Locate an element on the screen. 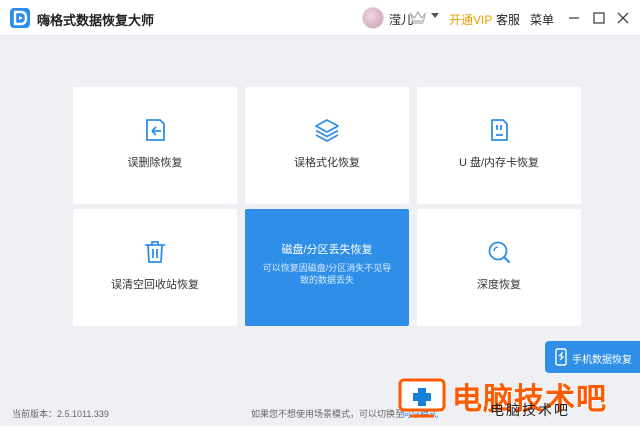 The width and height of the screenshot is (640, 426). card-format-recovery: 误格式化恢复 is located at coordinates (327, 145).